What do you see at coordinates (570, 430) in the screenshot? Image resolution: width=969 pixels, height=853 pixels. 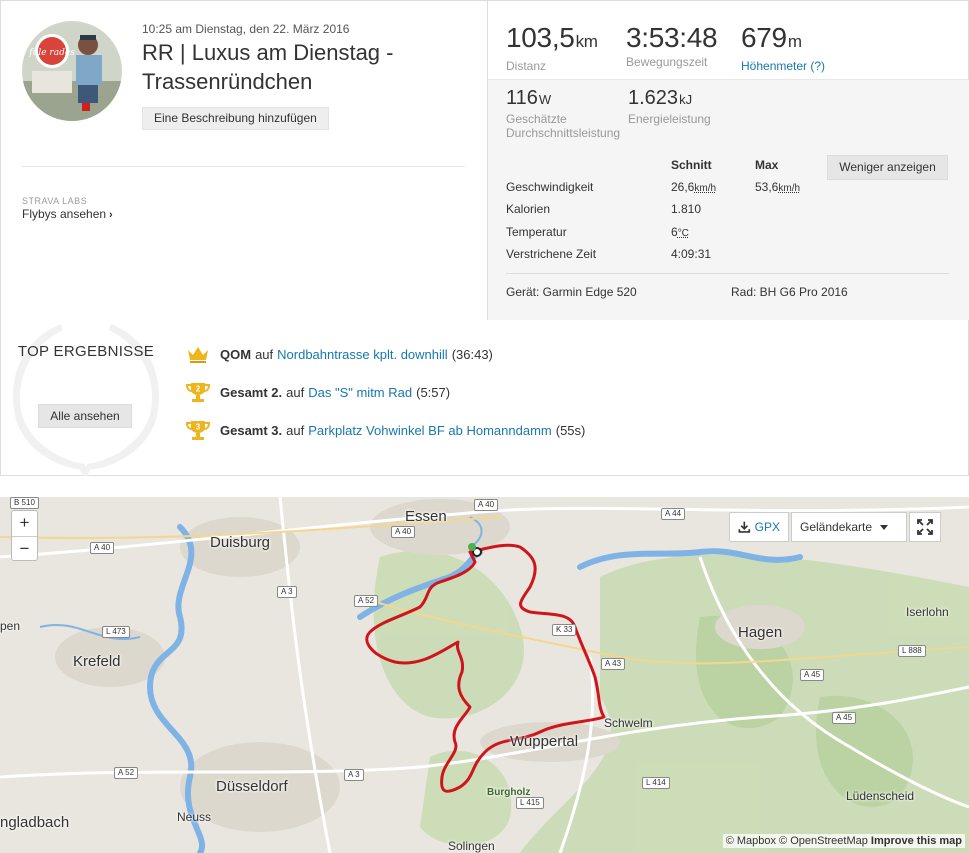 I see `achievement-time: (55s)` at bounding box center [570, 430].